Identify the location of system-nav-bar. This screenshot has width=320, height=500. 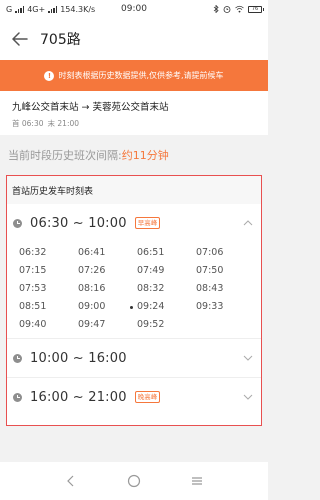
(134, 481).